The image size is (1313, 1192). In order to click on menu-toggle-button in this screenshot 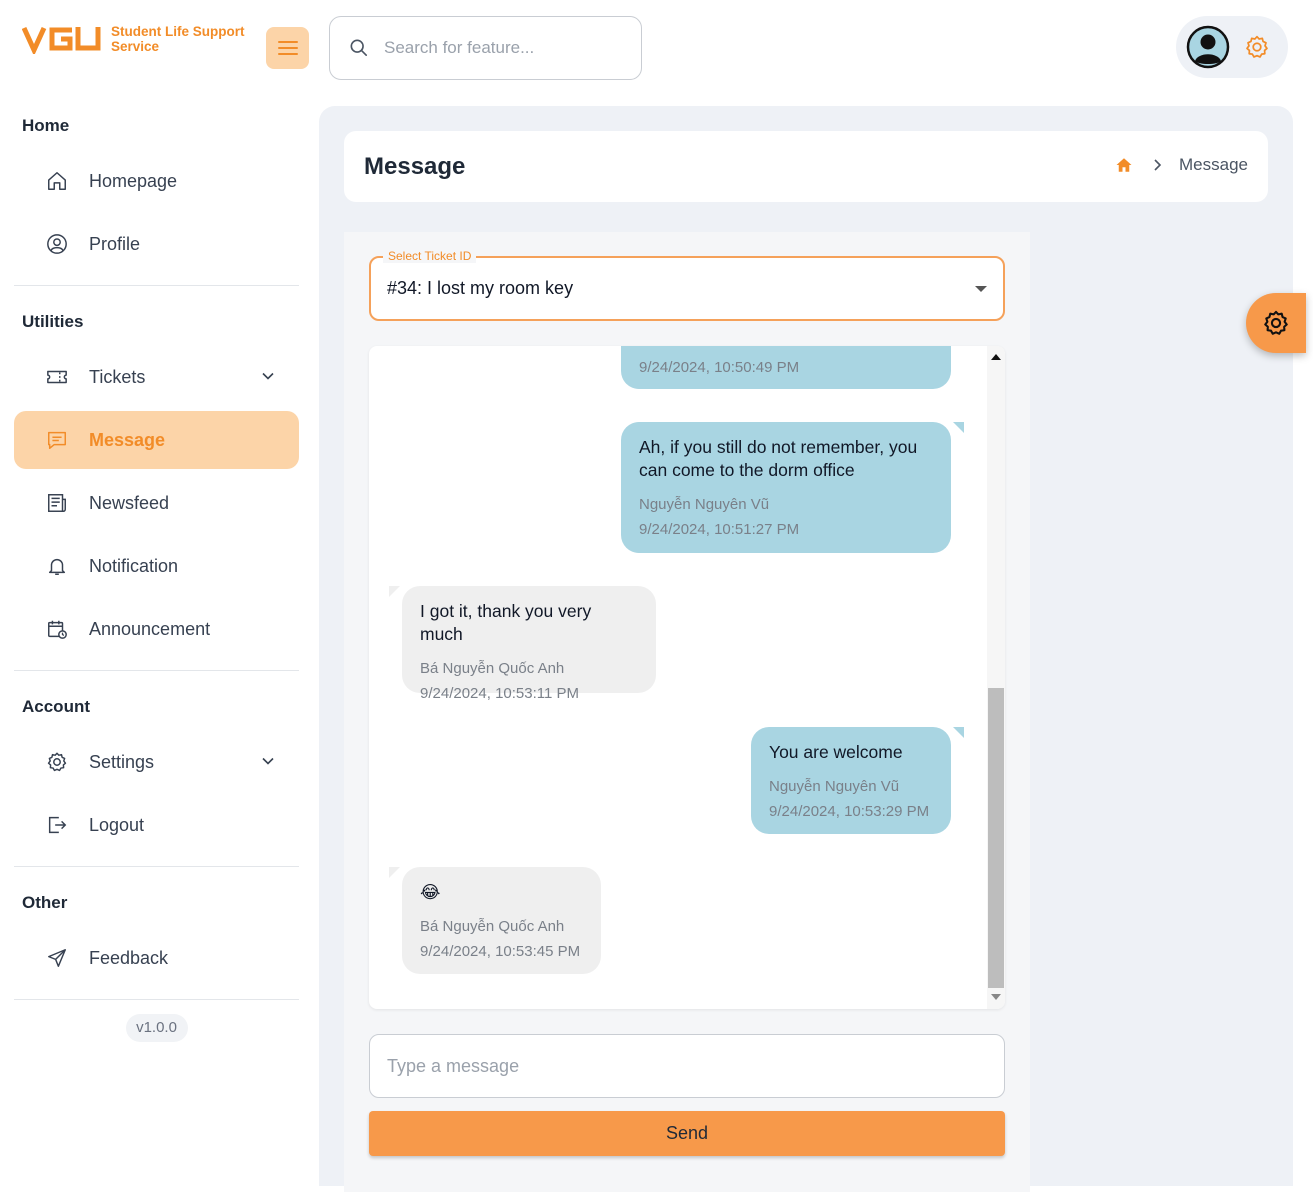, I will do `click(287, 48)`.